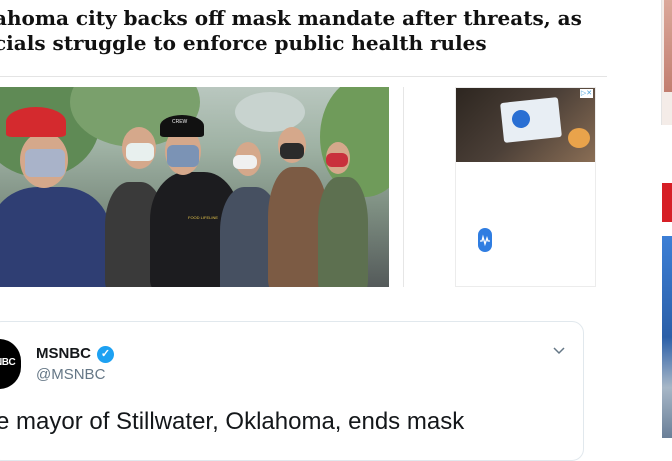 Image resolution: width=672 pixels, height=461 pixels. I want to click on ad-laptop-screen, so click(531, 120).